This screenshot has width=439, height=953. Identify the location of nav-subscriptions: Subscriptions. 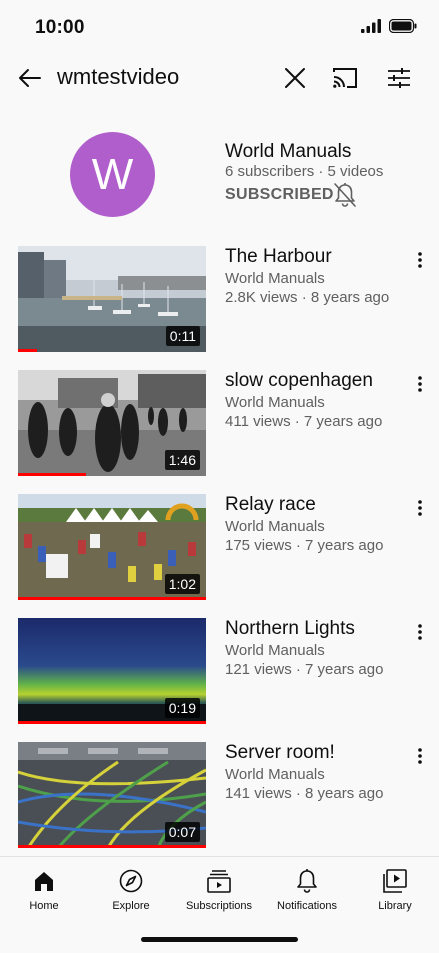
(219, 891).